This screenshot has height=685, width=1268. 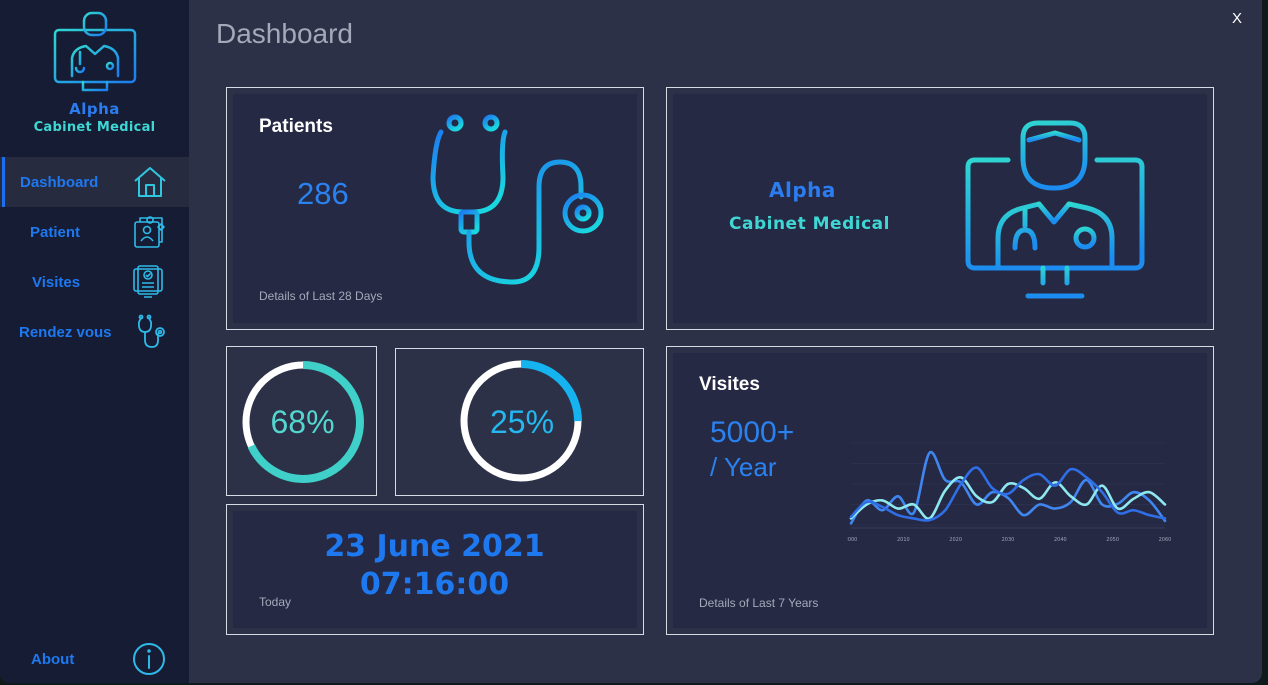 What do you see at coordinates (852, 540) in the screenshot?
I see `chart-x-tick-label: 2000` at bounding box center [852, 540].